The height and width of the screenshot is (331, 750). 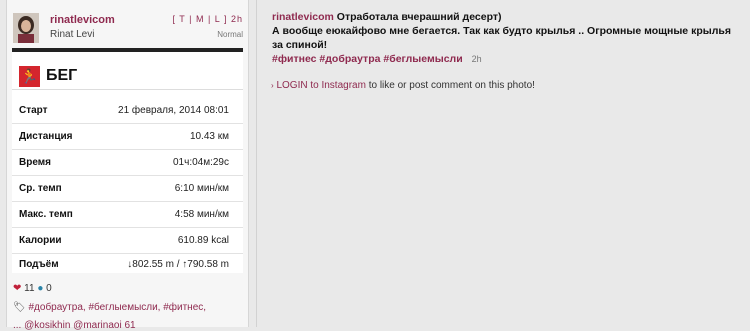 I want to click on workout-row: Время 01ч:04м:29с, so click(x=127, y=162).